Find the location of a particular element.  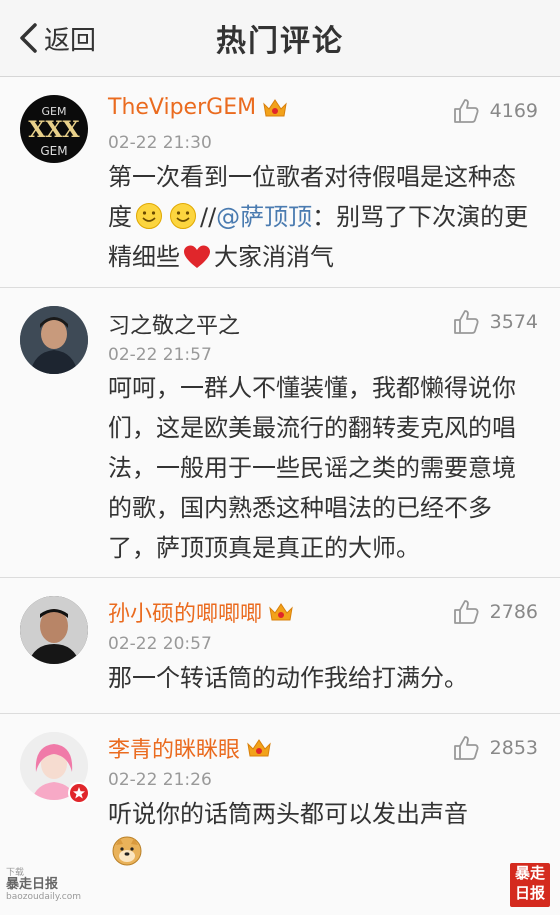

watermark-logo: 暴走日报 is located at coordinates (530, 885).